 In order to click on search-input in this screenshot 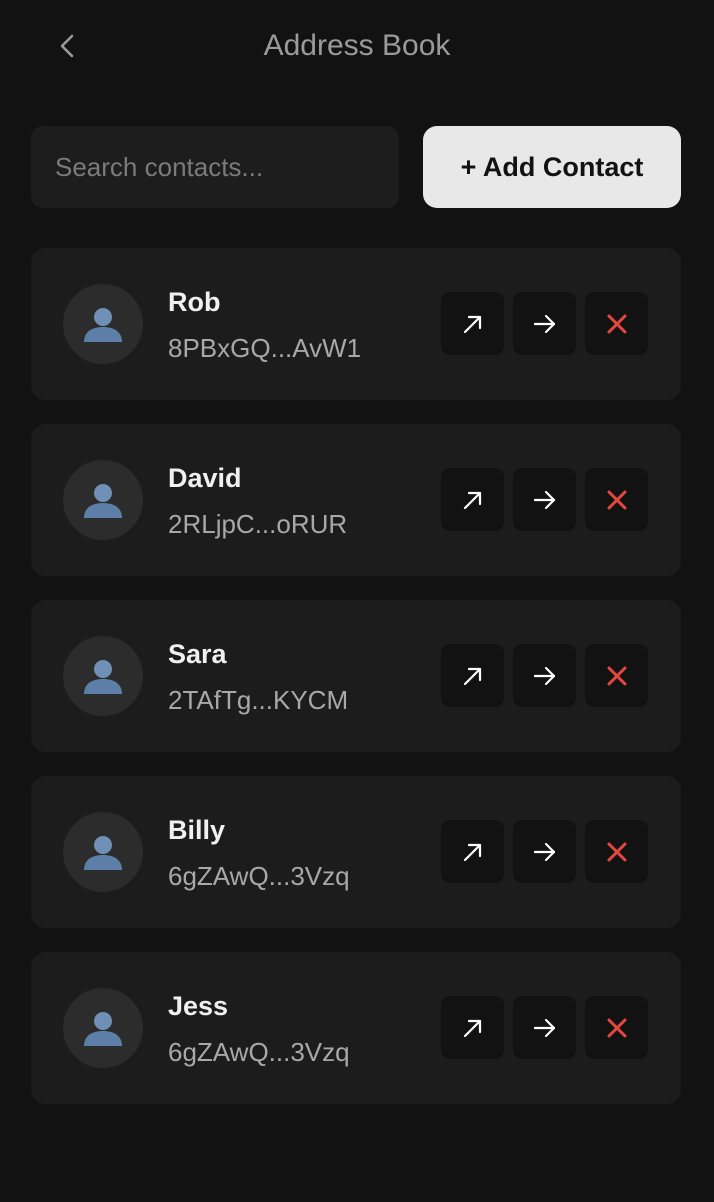, I will do `click(215, 167)`.